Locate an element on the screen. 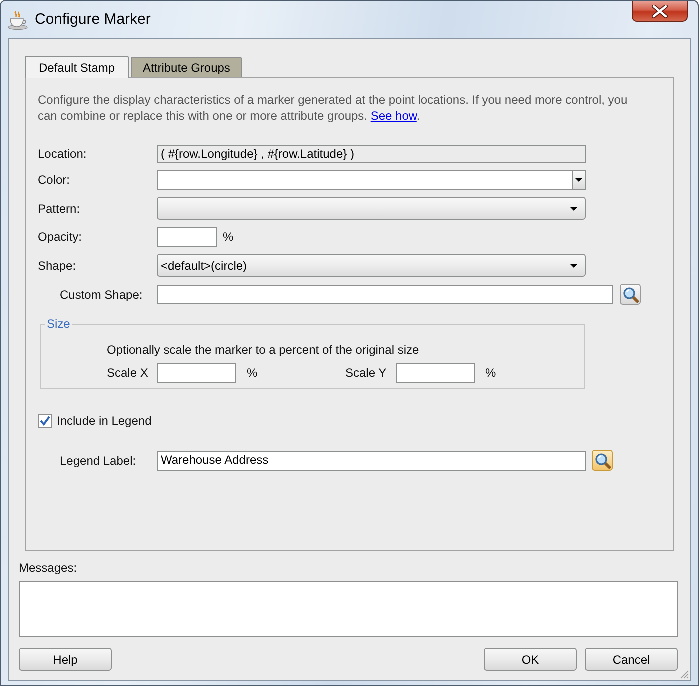  field-label: Opacity: is located at coordinates (61, 237).